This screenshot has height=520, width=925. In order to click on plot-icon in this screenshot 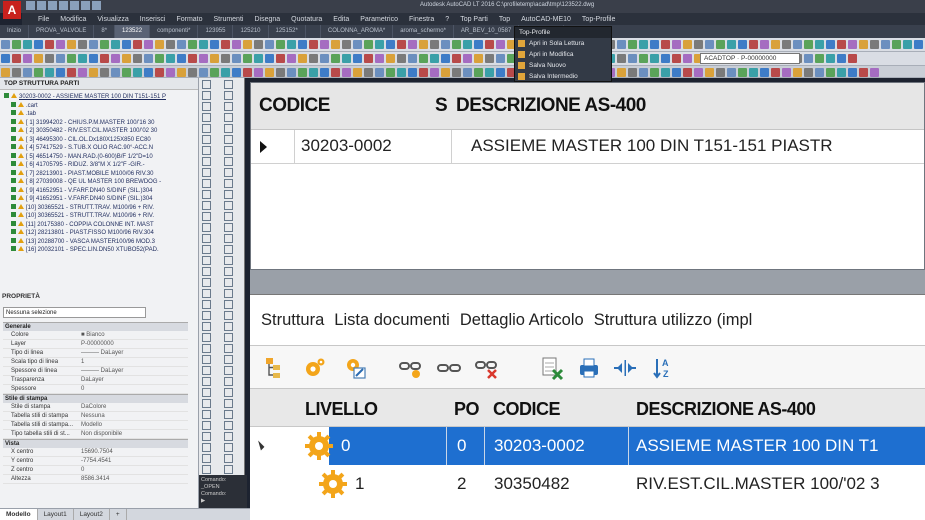, I will do `click(74, 5)`.